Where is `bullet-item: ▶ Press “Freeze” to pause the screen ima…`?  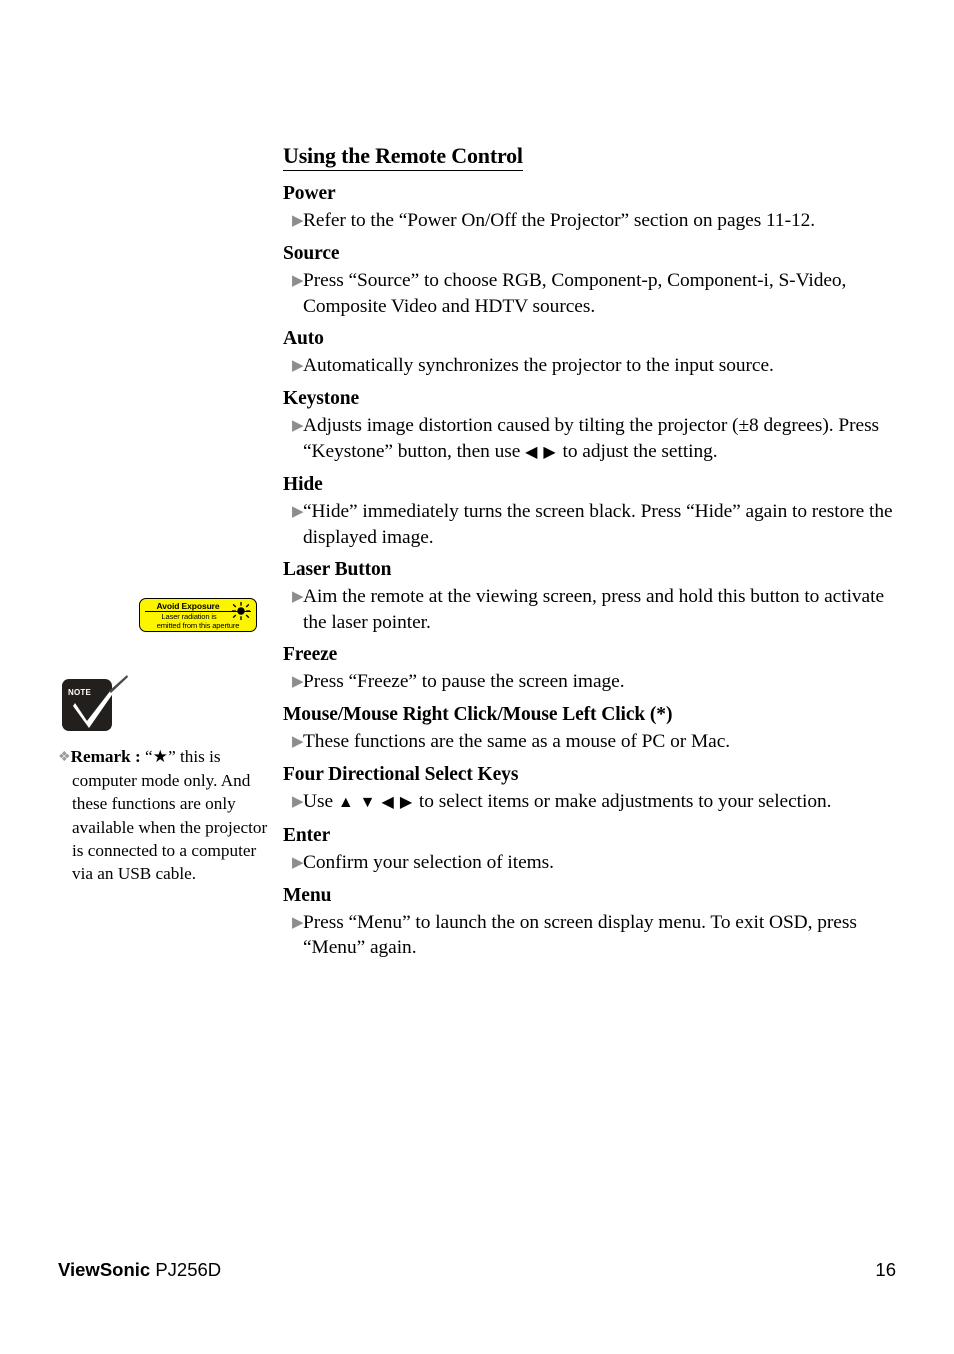 bullet-item: ▶ Press “Freeze” to pause the screen ima… is located at coordinates (592, 682).